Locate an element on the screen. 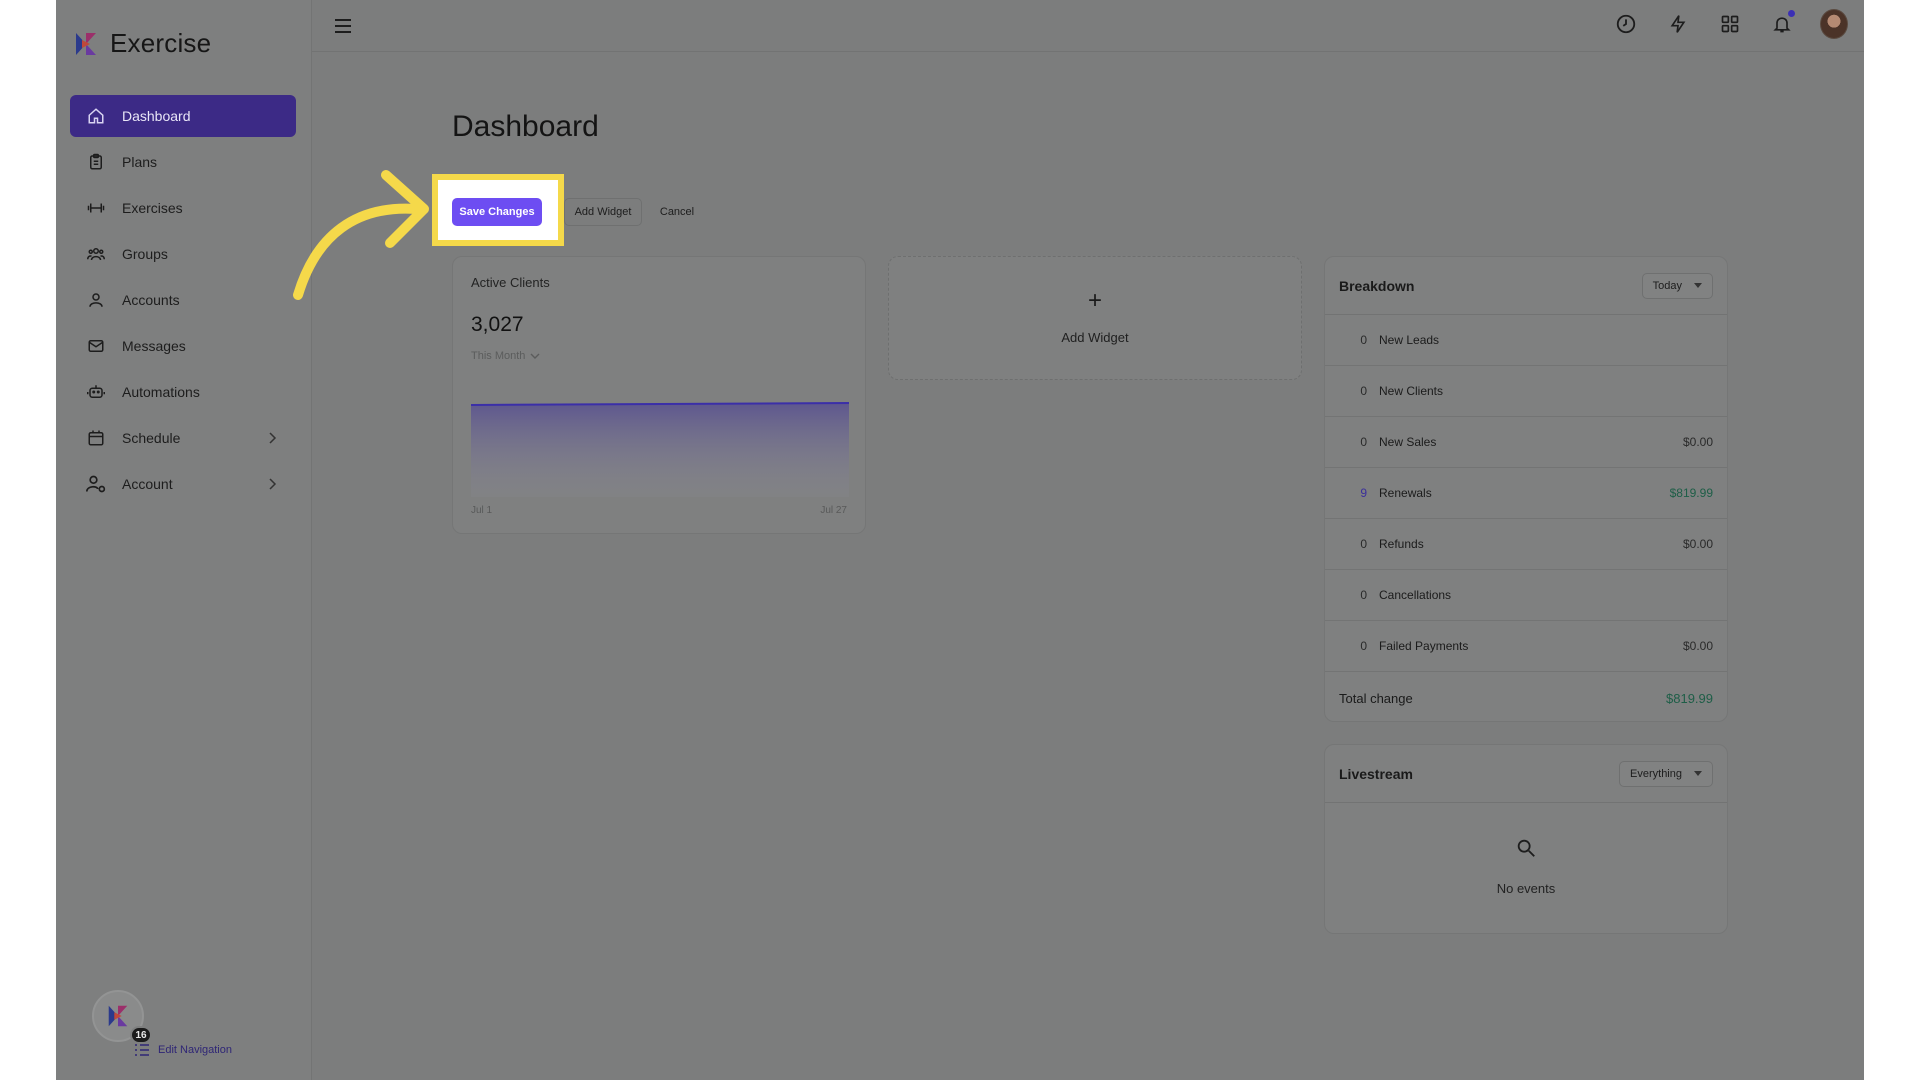  livestream-filter-dropdown: Everything is located at coordinates (1666, 773).